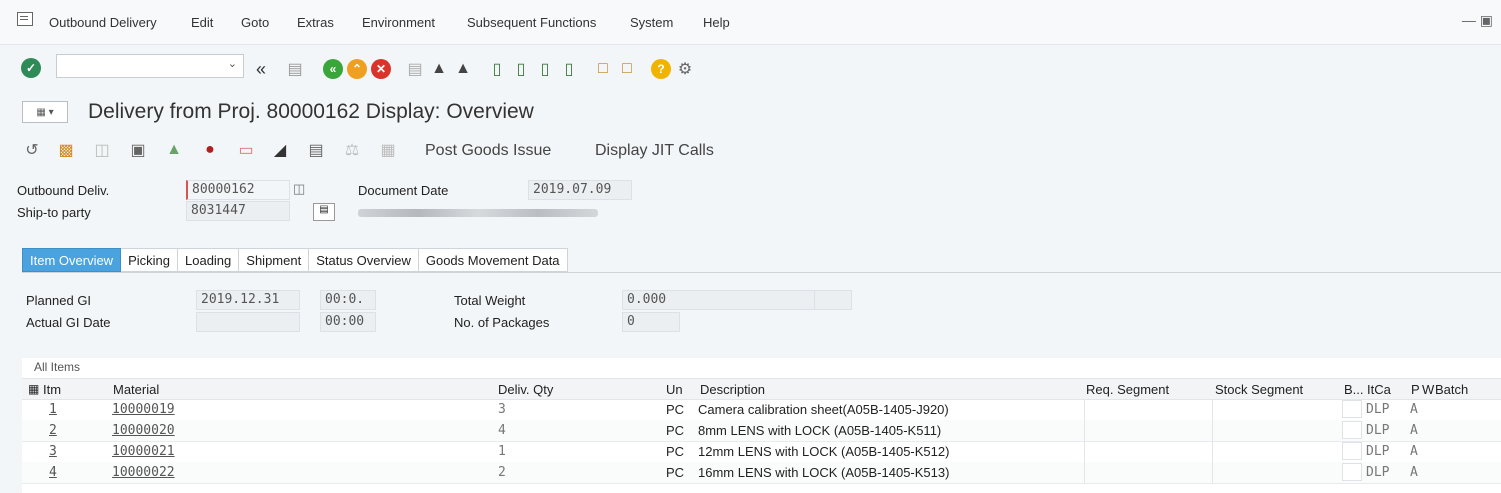 This screenshot has height=493, width=1501. Describe the element at coordinates (174, 150) in the screenshot. I see `picking-icon: ▲` at that location.